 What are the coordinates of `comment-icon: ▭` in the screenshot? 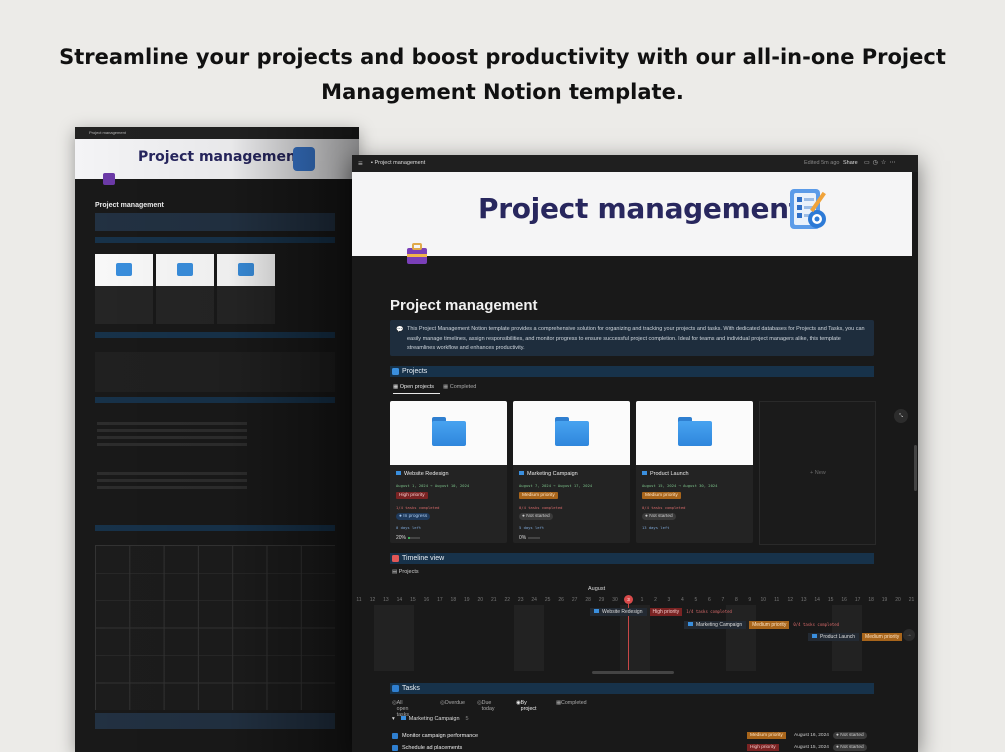 It's located at (868, 163).